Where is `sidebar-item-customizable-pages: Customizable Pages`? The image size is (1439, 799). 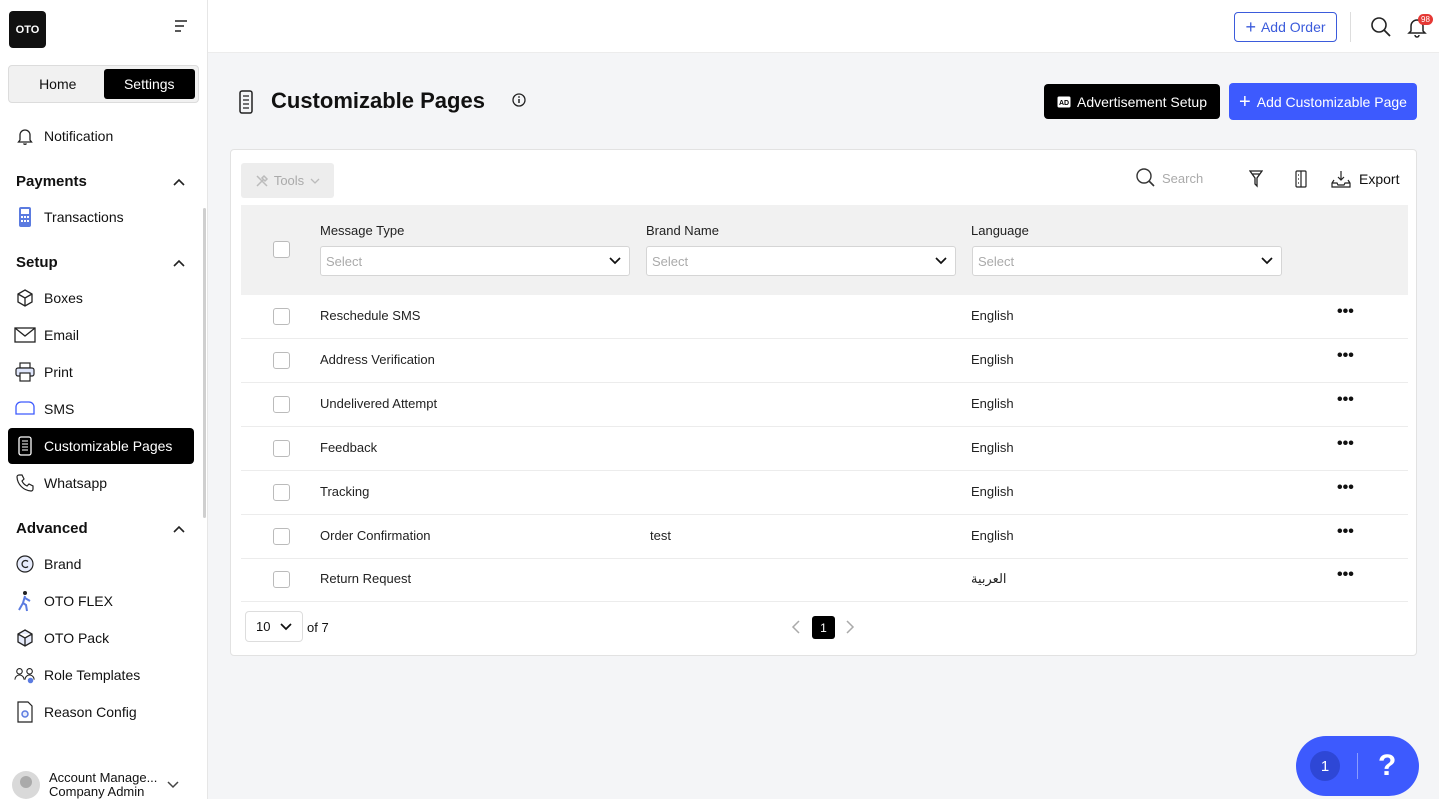
sidebar-item-customizable-pages: Customizable Pages is located at coordinates (101, 446).